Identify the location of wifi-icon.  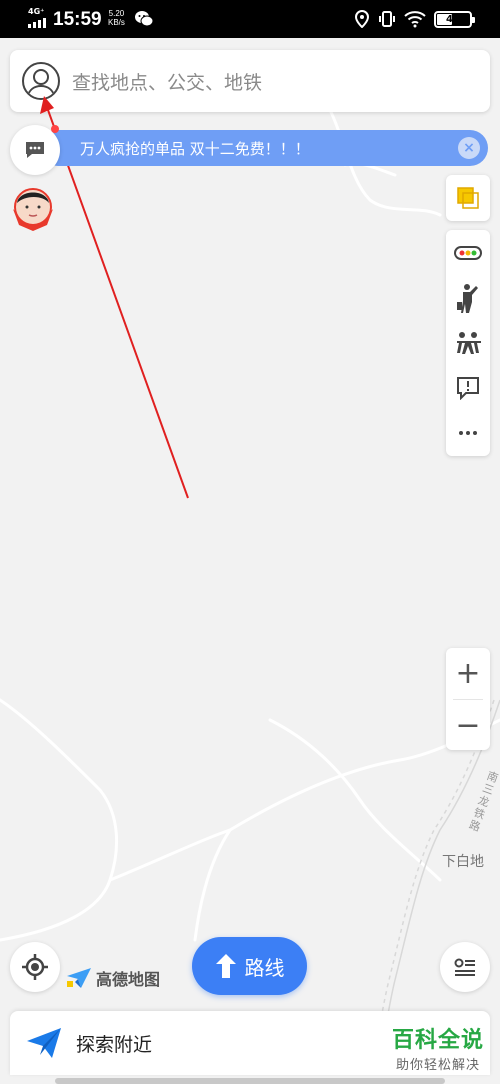
(415, 19).